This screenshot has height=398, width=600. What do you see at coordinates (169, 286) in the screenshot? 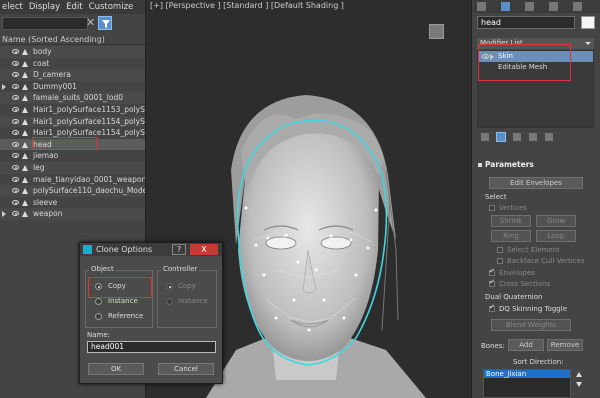
I see `controller-copy-radio` at bounding box center [169, 286].